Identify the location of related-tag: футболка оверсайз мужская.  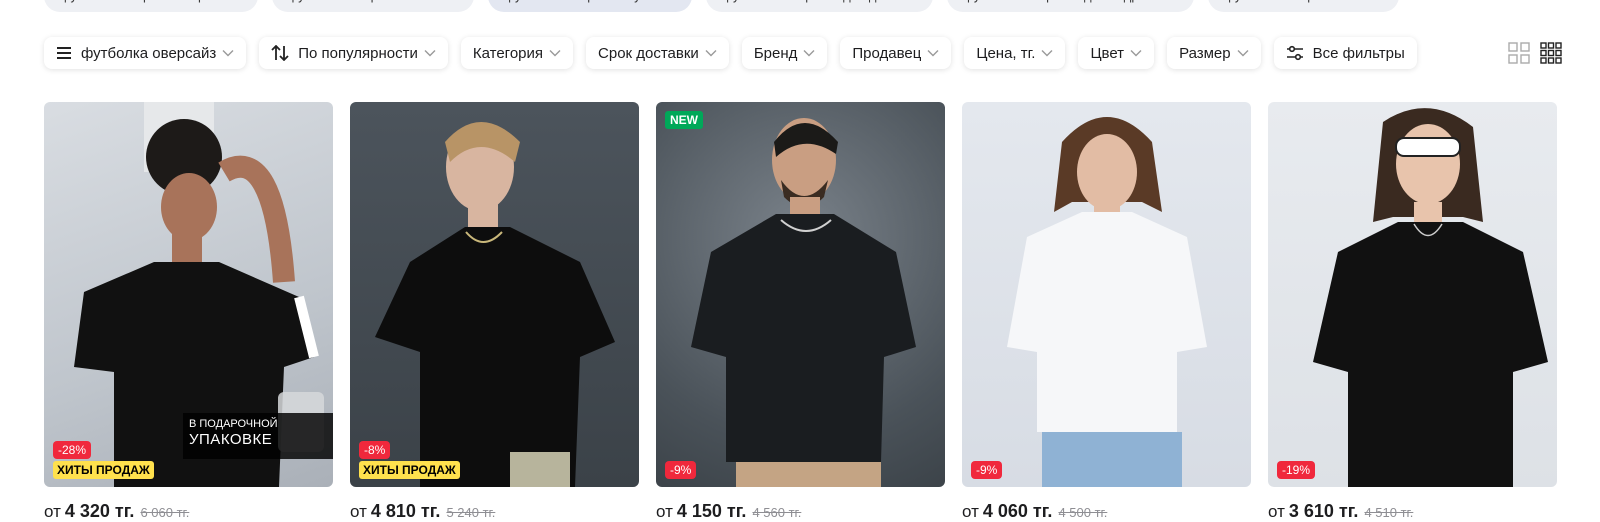
(590, 6).